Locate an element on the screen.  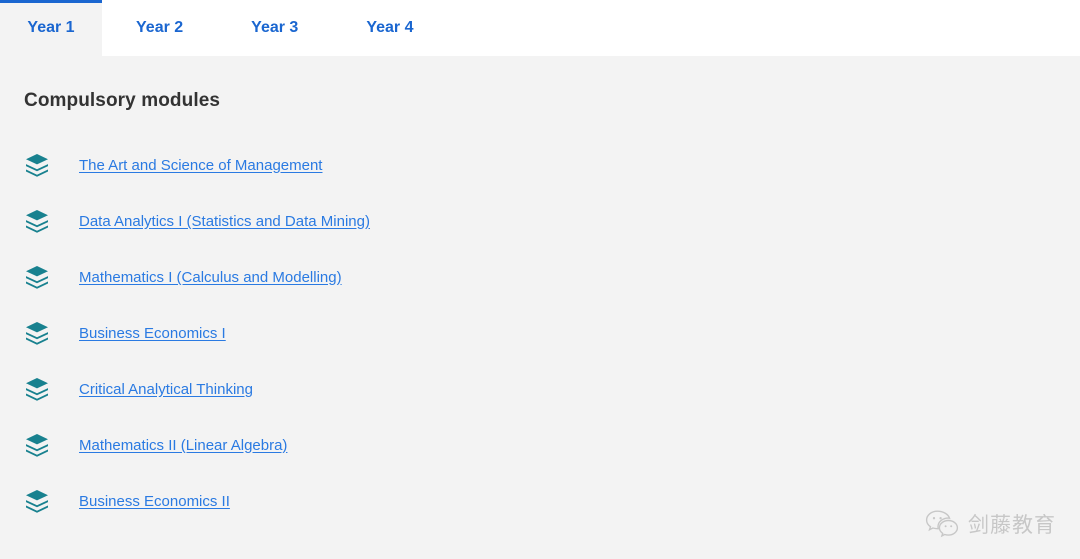
module-link: Business Economics II is located at coordinates (154, 501).